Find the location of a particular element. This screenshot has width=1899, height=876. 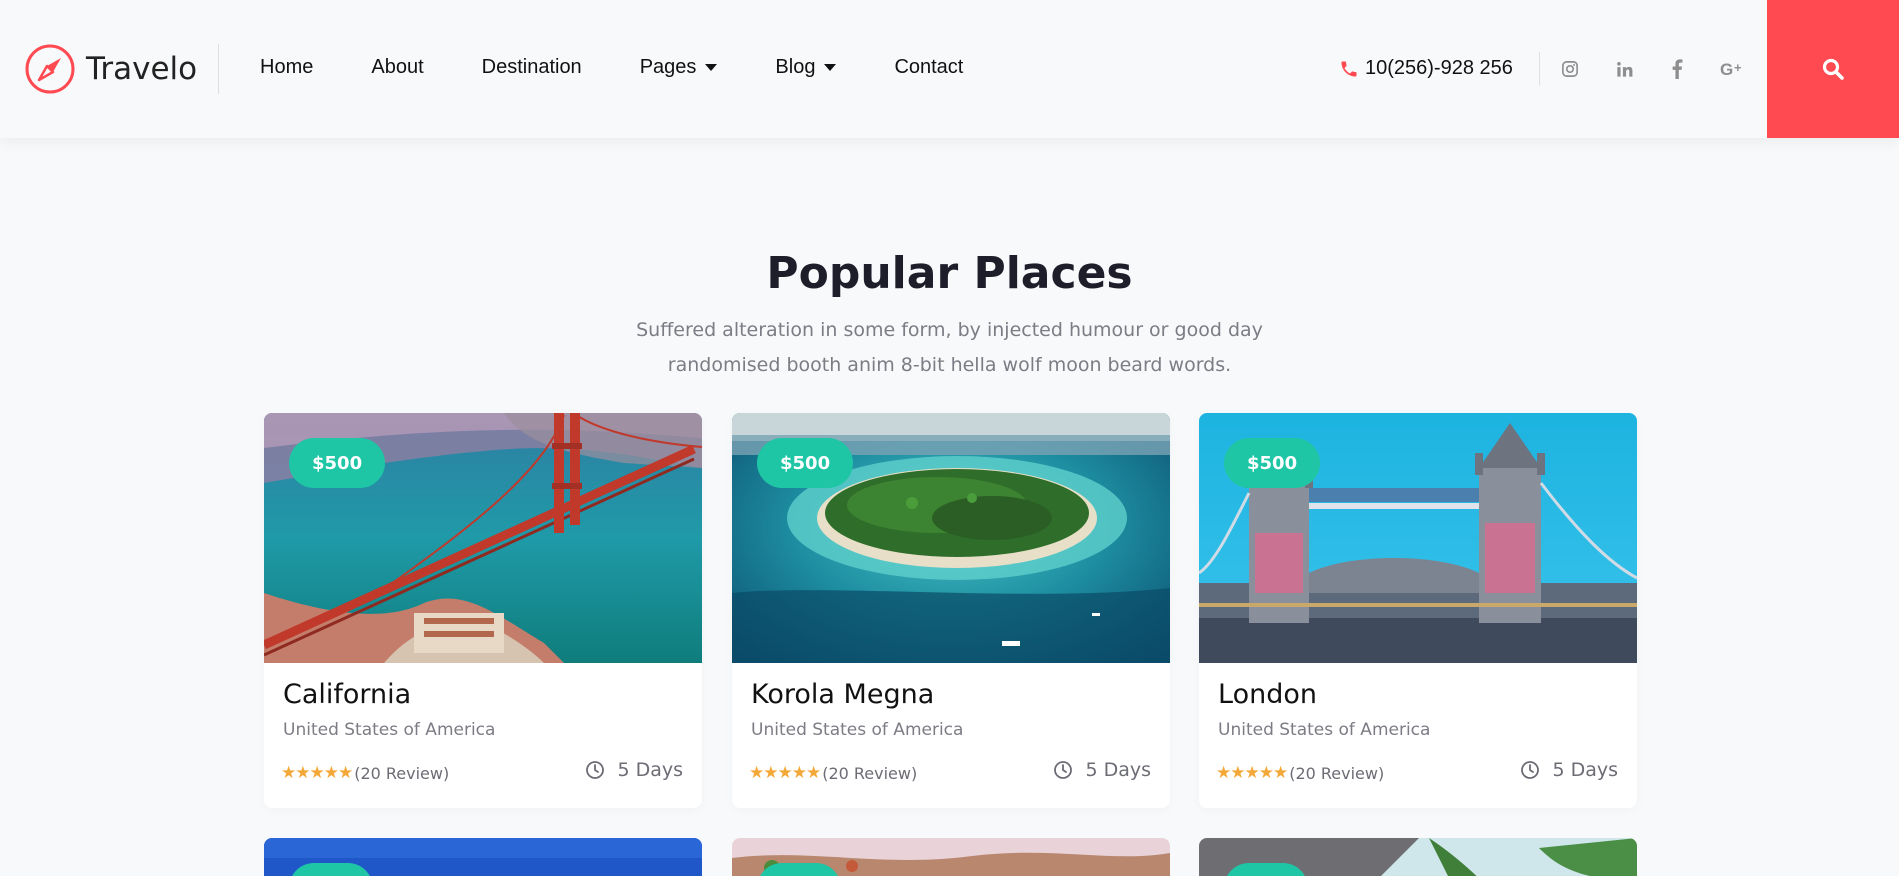

nav-contact: Contact is located at coordinates (928, 67).